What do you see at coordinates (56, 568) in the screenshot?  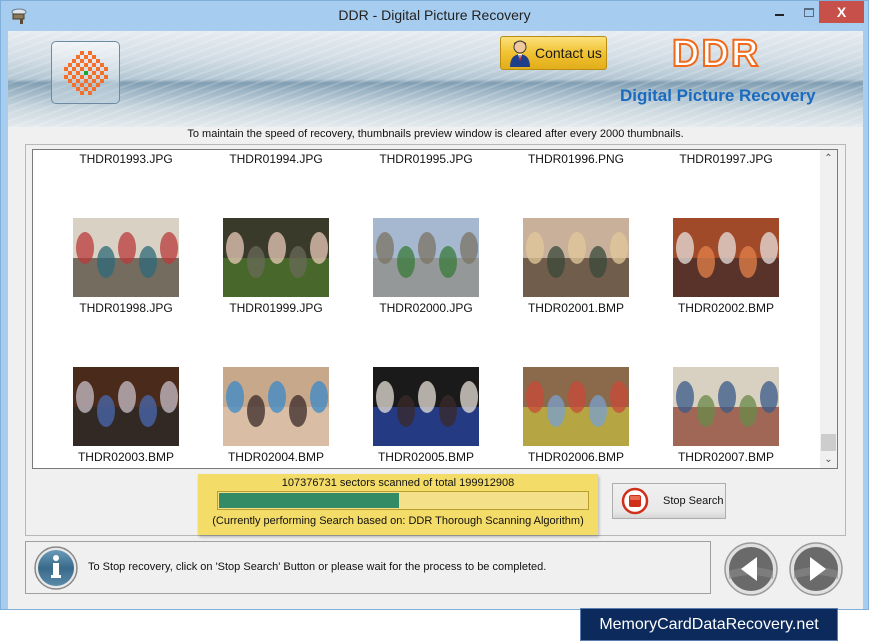 I see `info-icon` at bounding box center [56, 568].